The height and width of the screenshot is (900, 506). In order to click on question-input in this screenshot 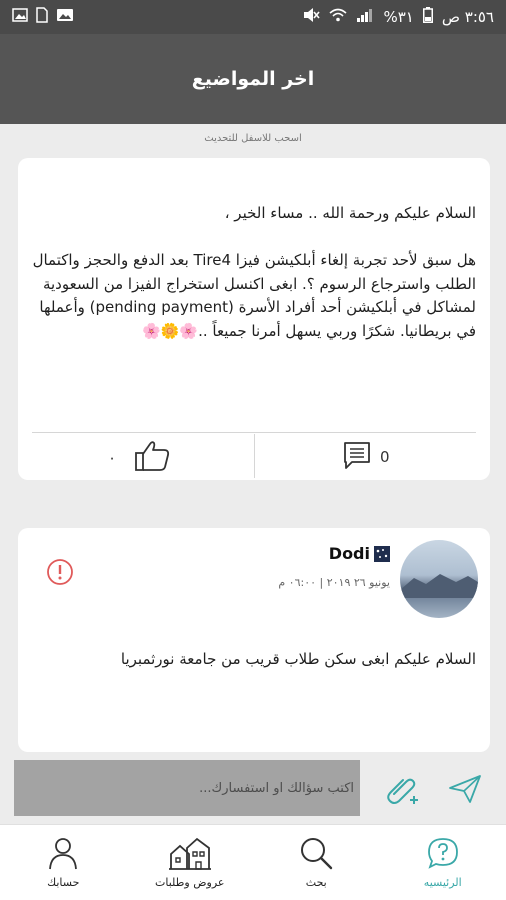, I will do `click(187, 788)`.